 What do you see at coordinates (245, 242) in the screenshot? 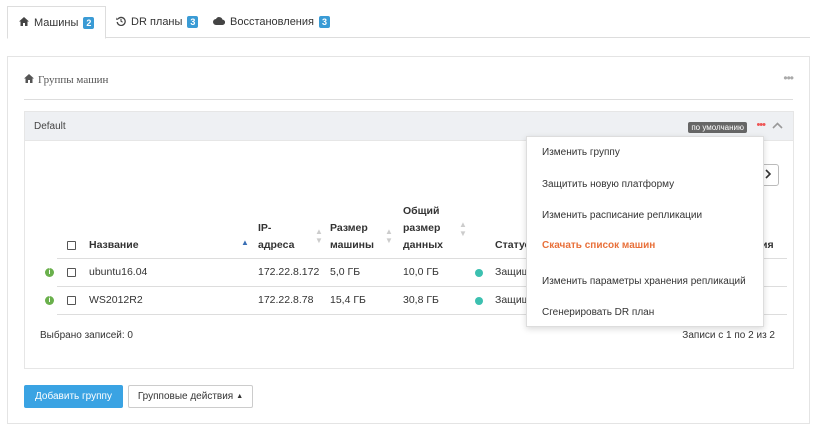
I see `sort-asc-icon: ▲` at bounding box center [245, 242].